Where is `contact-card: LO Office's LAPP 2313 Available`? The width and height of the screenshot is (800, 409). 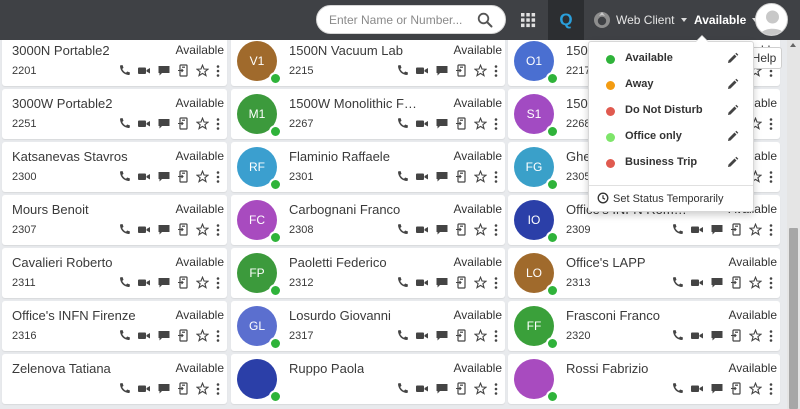 contact-card: LO Office's LAPP 2313 Available is located at coordinates (644, 273).